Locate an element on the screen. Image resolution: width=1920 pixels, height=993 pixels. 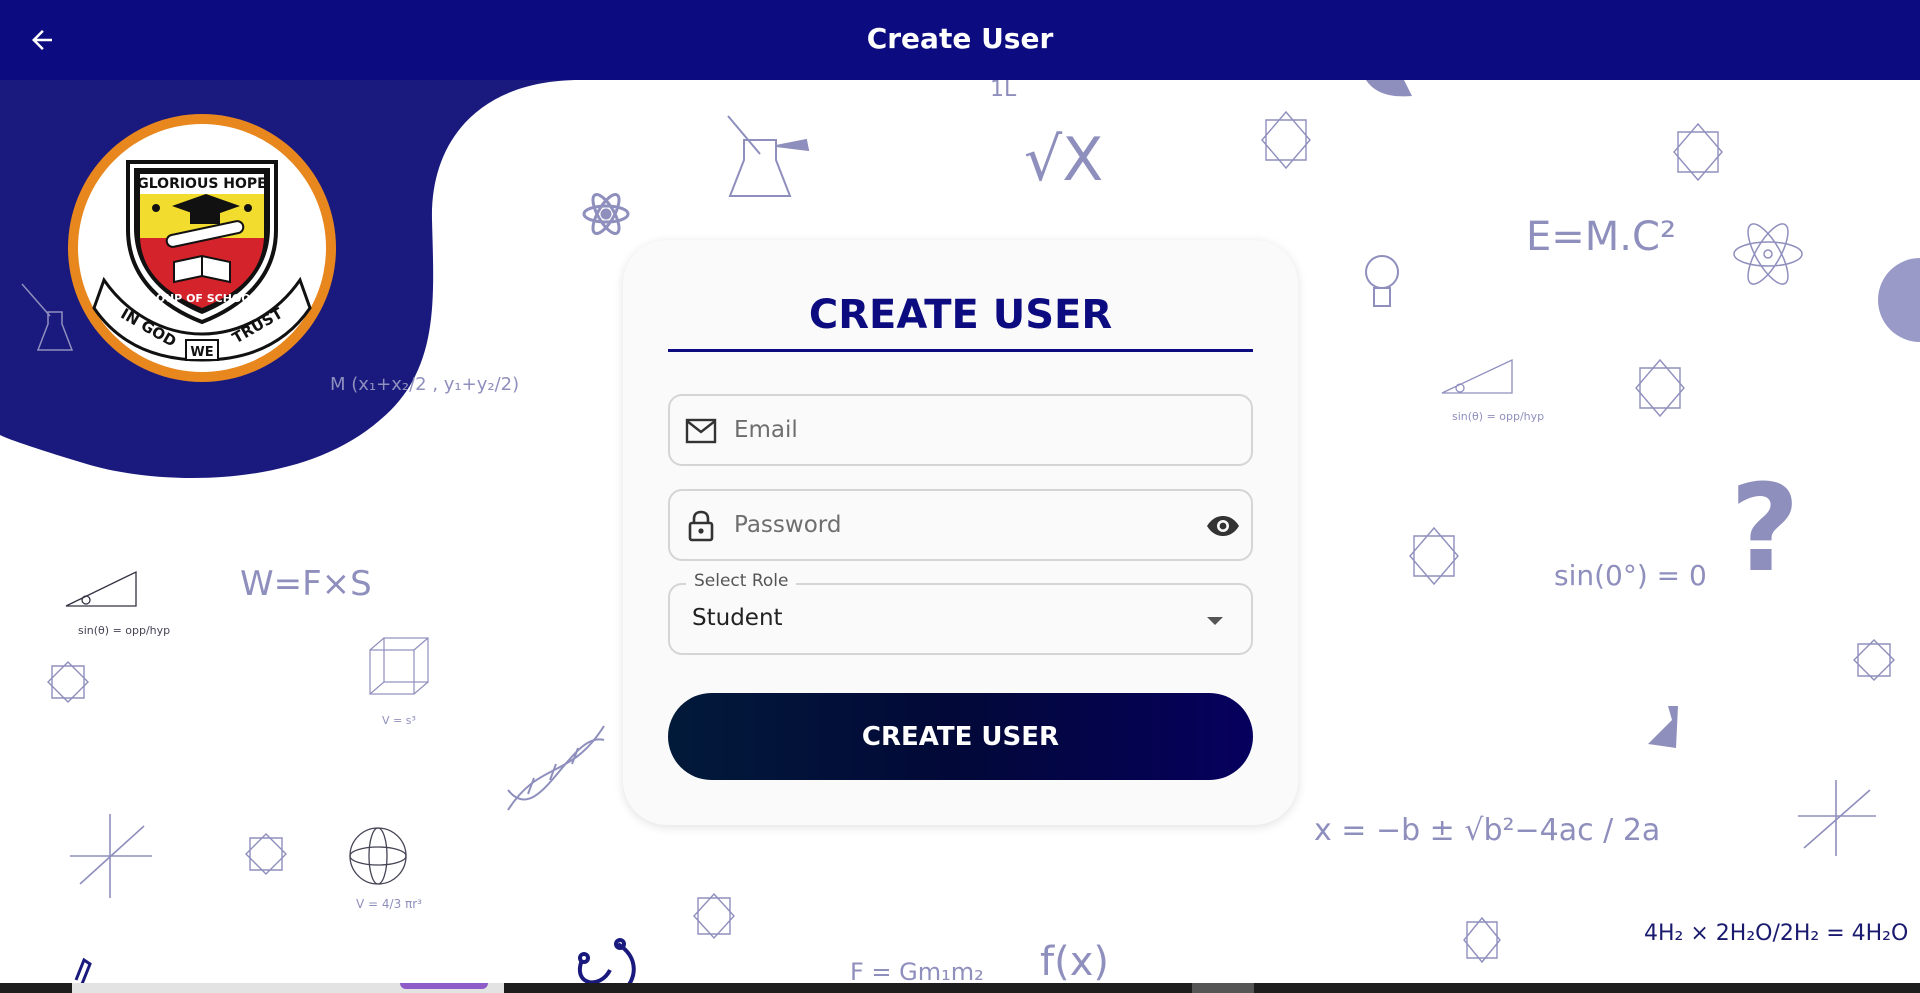
role-select-value: Student is located at coordinates (737, 618).